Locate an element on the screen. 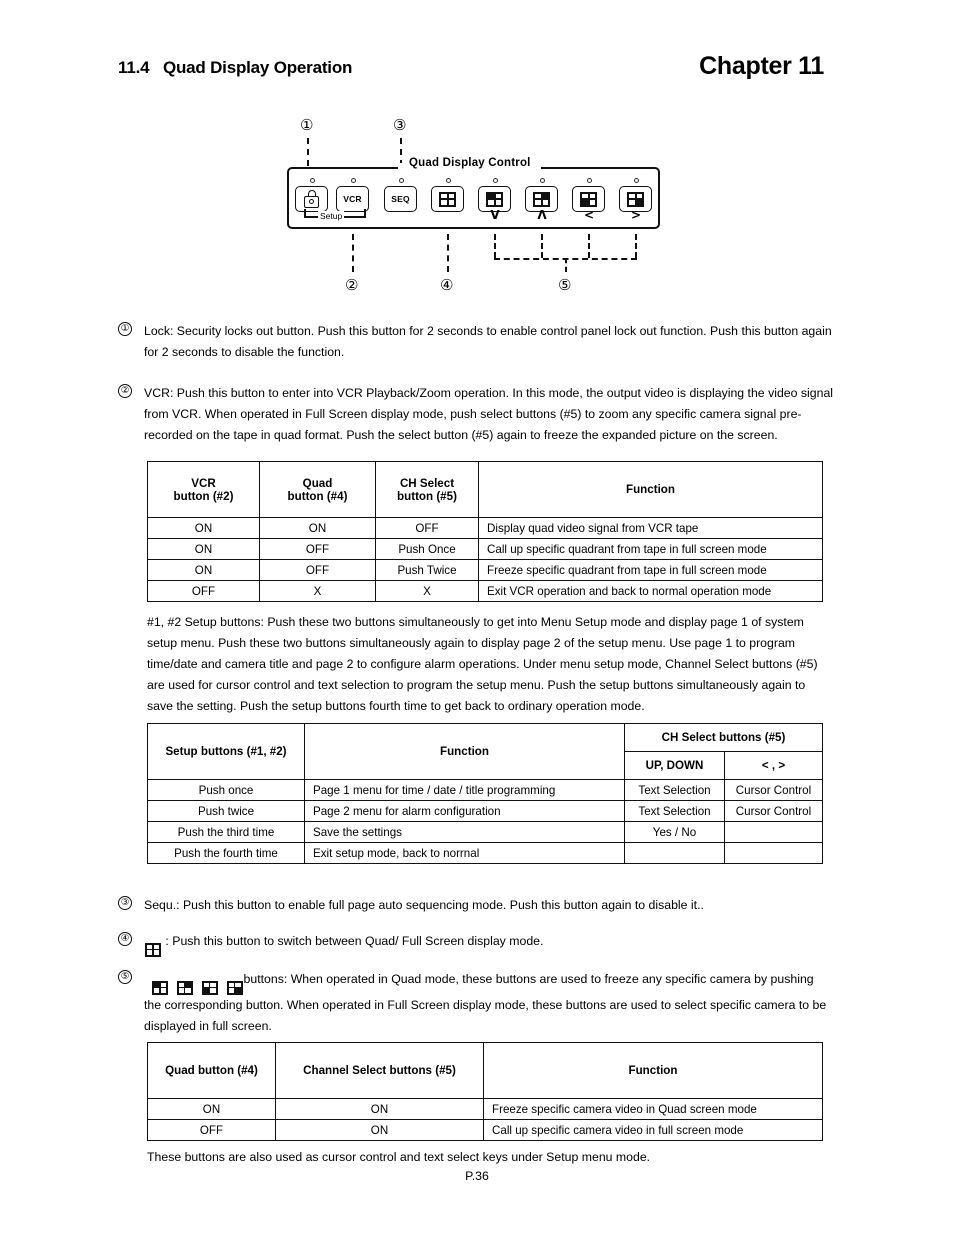 This screenshot has height=1235, width=954. vcr-button: VCR is located at coordinates (353, 195).